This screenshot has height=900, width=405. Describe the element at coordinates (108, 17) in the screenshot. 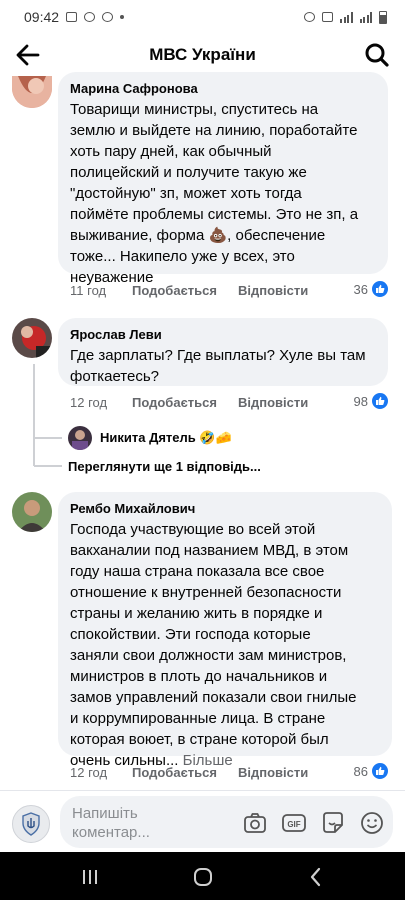

I see `viber-icon` at that location.